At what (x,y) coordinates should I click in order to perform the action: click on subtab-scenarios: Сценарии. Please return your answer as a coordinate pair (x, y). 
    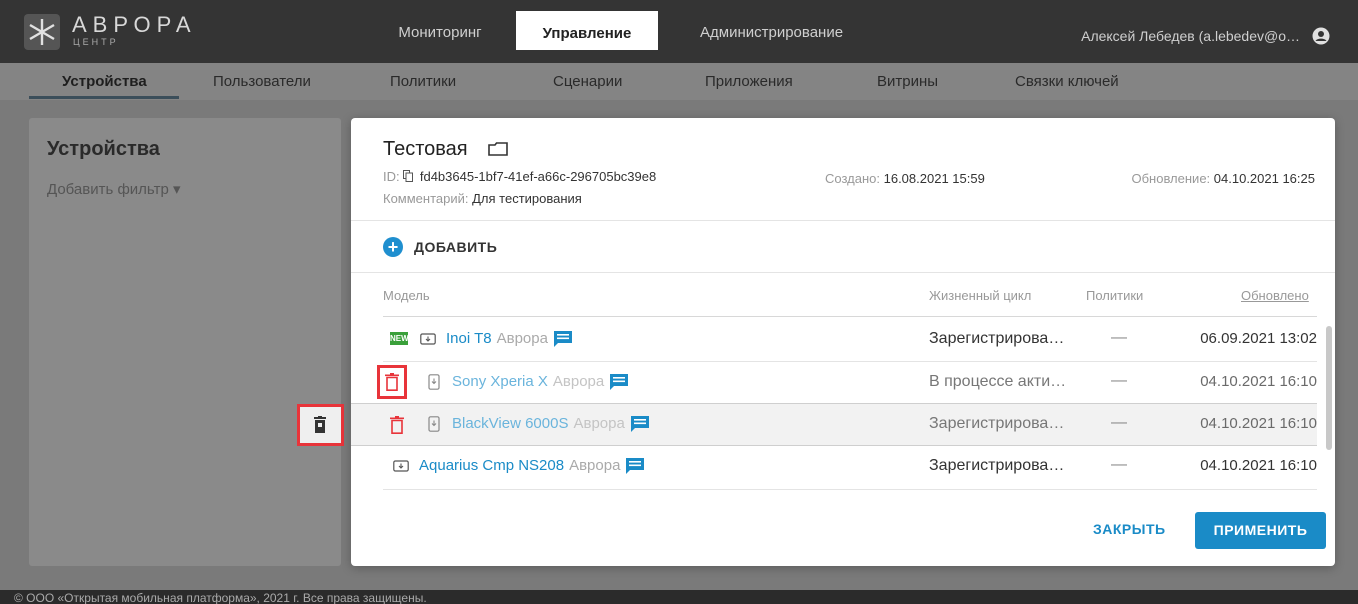
    Looking at the image, I should click on (587, 81).